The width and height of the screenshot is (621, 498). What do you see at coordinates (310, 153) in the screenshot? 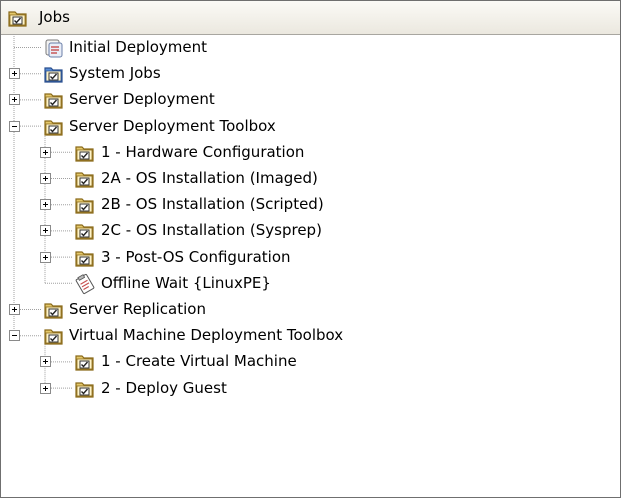
I see `tree-item: 1 - Hardware Configuration` at bounding box center [310, 153].